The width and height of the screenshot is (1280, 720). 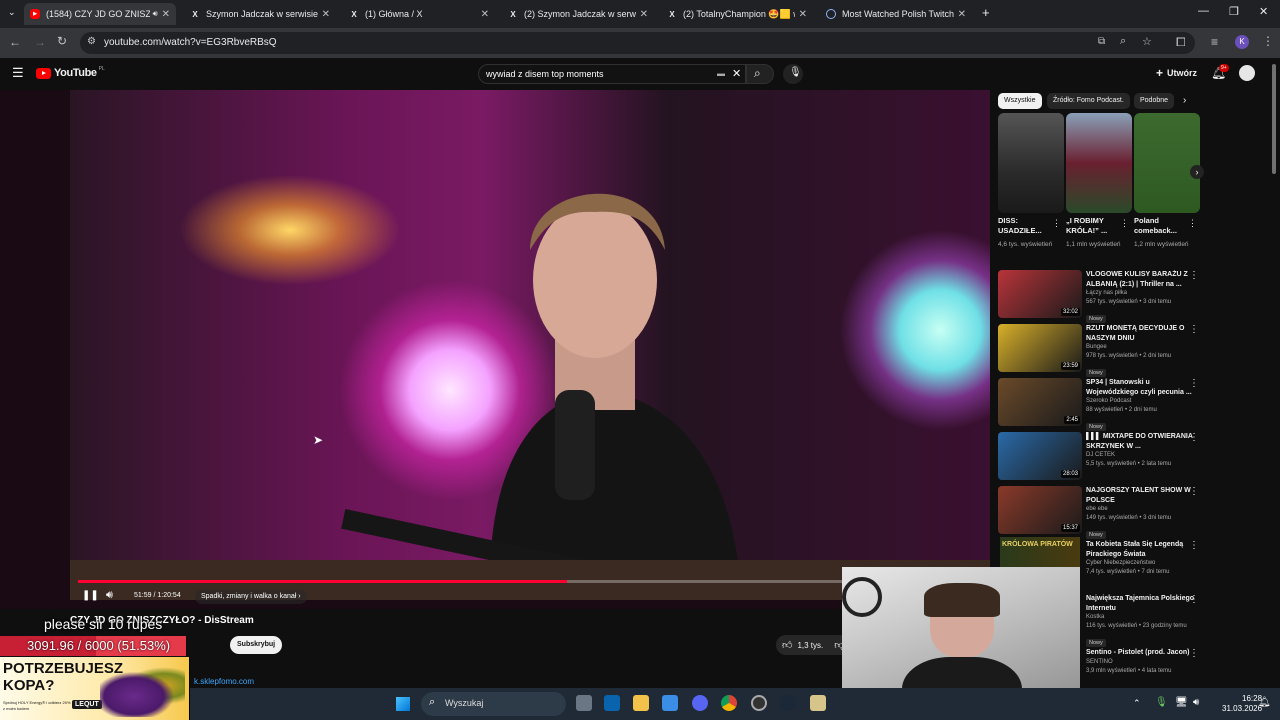 I want to click on address-bar: ⚙︎ youtube.com/watch?v=EG3RbveRBsQ ⧉ ⌕ ☆, so click(x=637, y=43).